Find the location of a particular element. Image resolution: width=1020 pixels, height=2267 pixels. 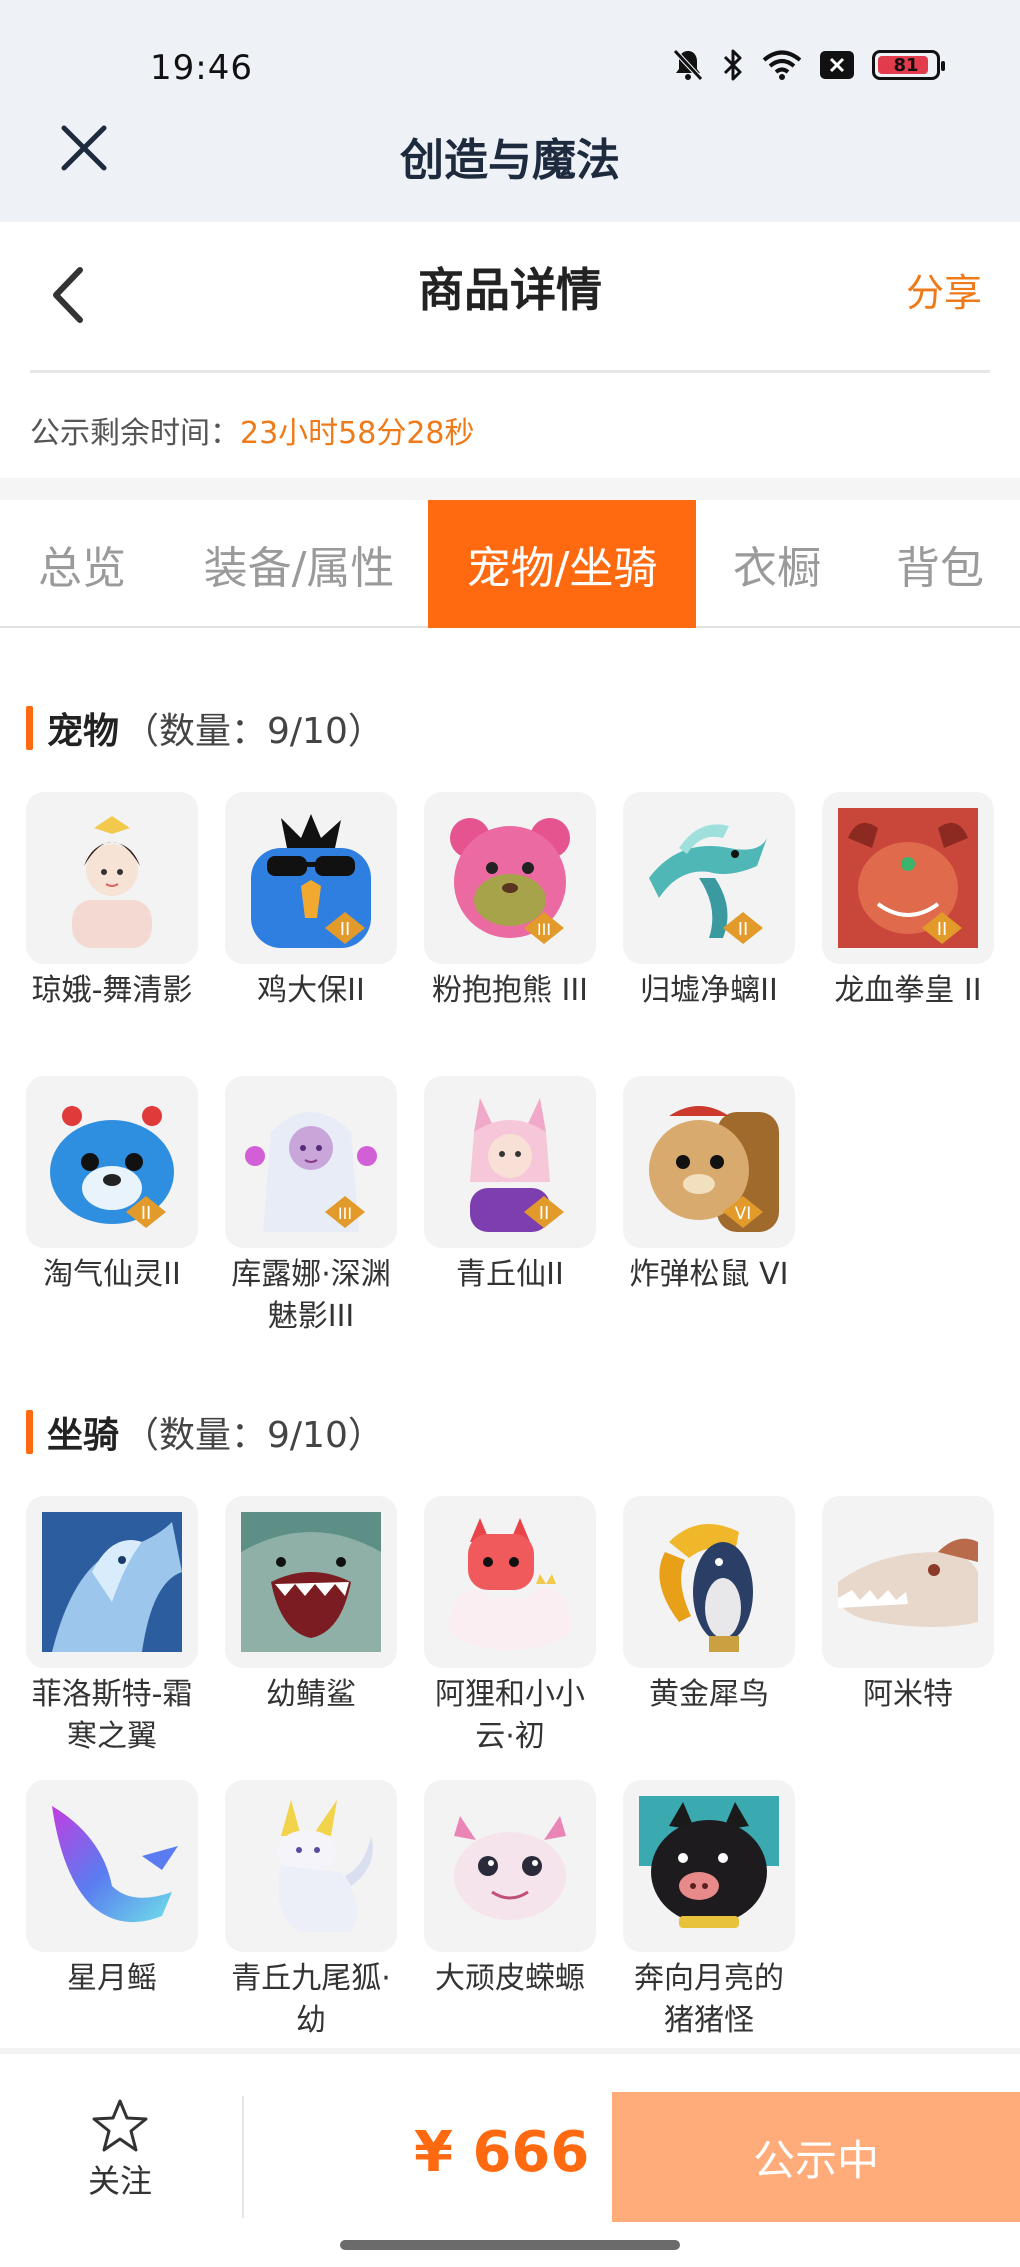

mount-crocodile-icon is located at coordinates (908, 1582).